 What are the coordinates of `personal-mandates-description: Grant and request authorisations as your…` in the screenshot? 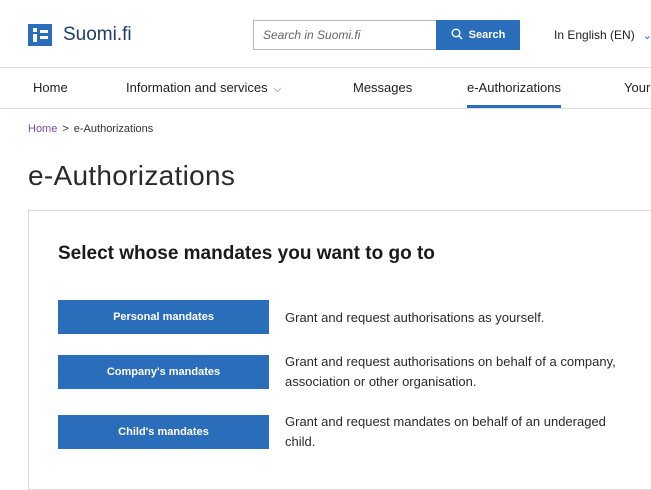 It's located at (415, 317).